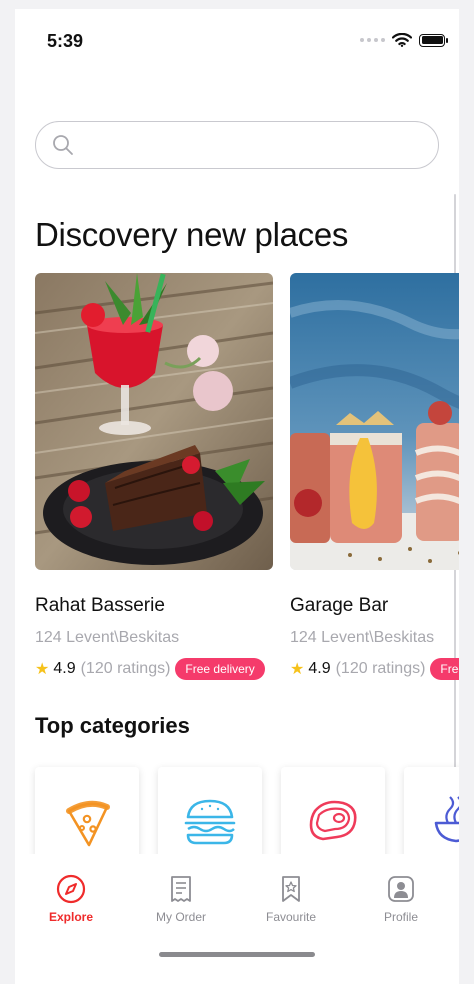  Describe the element at coordinates (401, 889) in the screenshot. I see `profile-icon` at that location.